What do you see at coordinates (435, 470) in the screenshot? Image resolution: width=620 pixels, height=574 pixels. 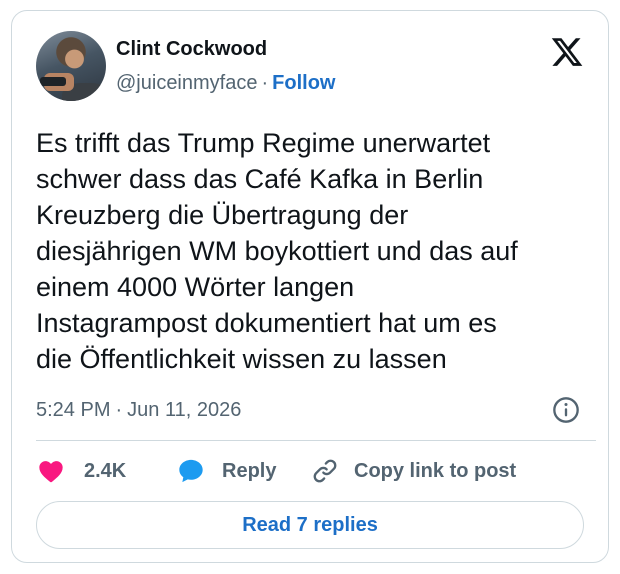 I see `copy-link-label: Copy link to post` at bounding box center [435, 470].